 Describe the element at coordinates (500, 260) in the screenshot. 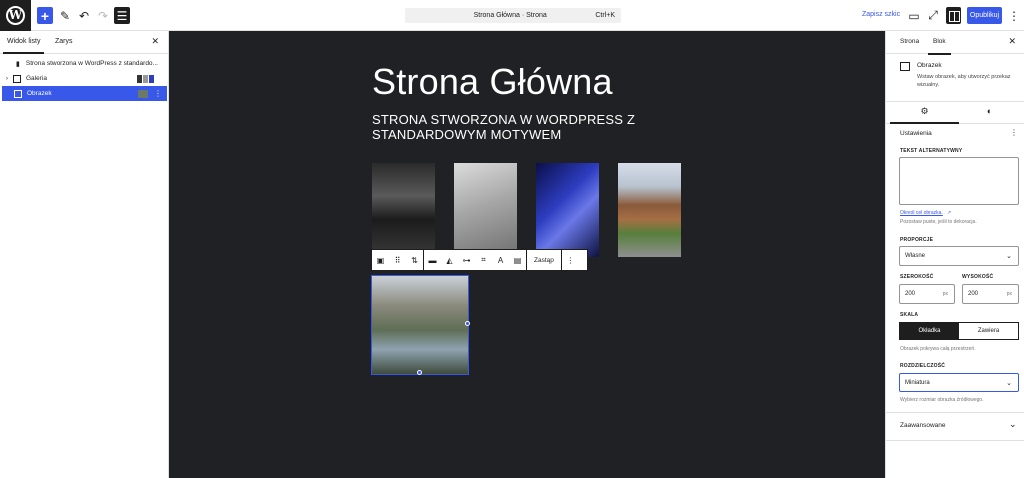

I see `text-overlay-icon: A` at that location.